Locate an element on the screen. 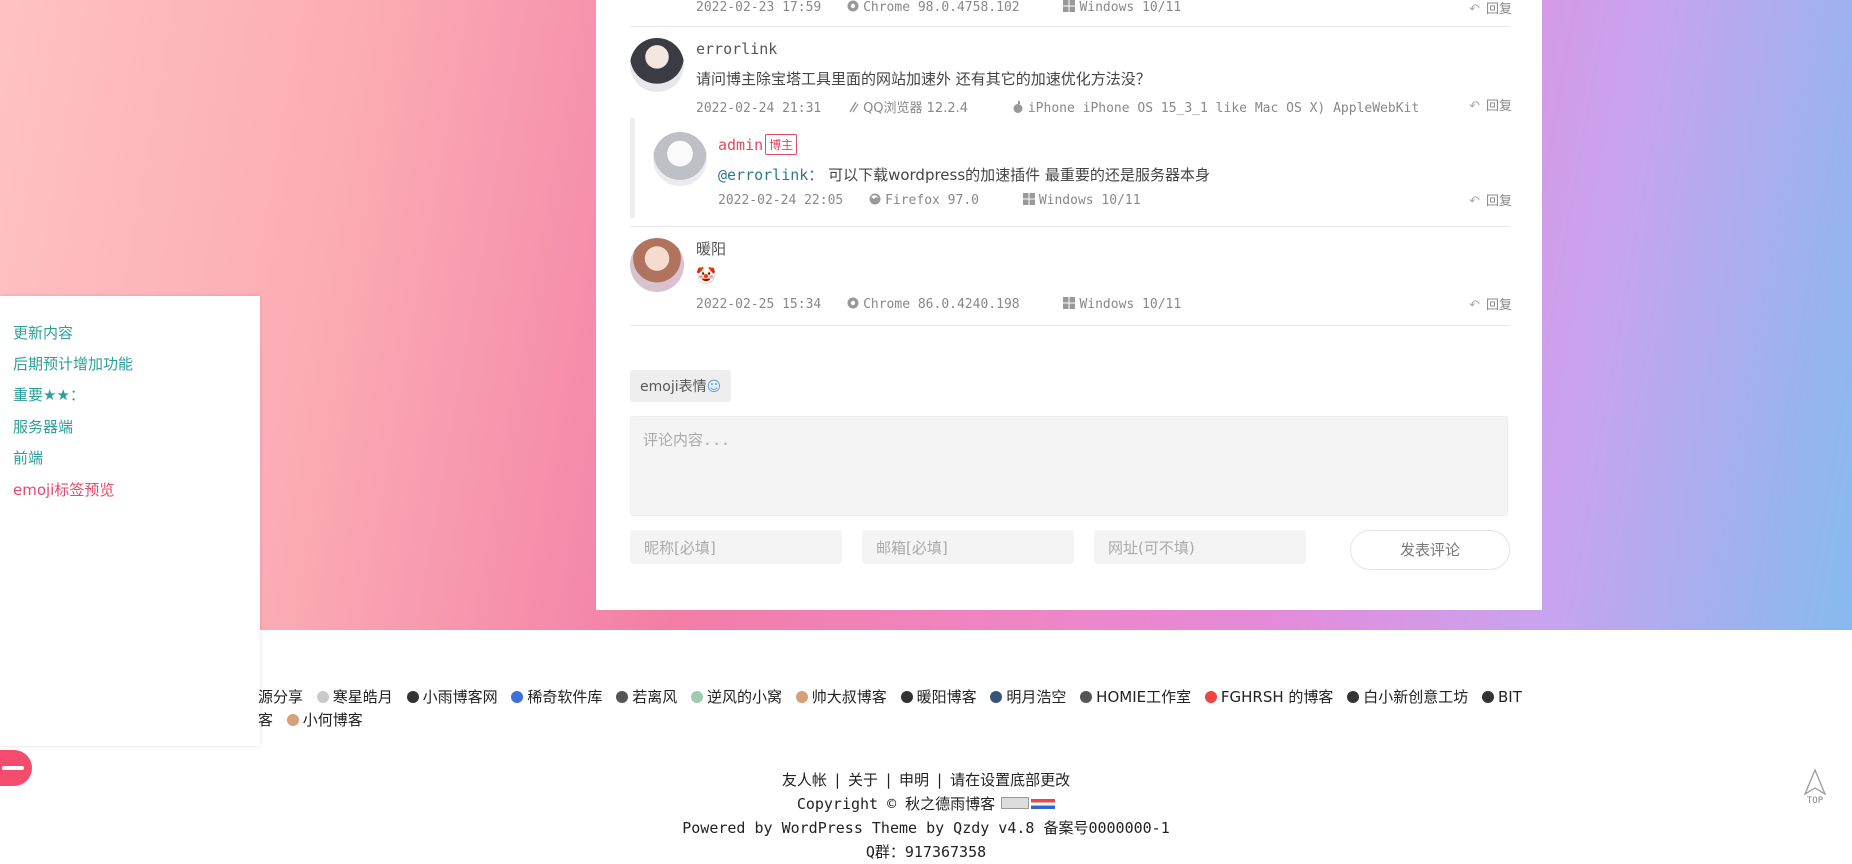 The height and width of the screenshot is (864, 1852). friend-link: 源分享 is located at coordinates (280, 697).